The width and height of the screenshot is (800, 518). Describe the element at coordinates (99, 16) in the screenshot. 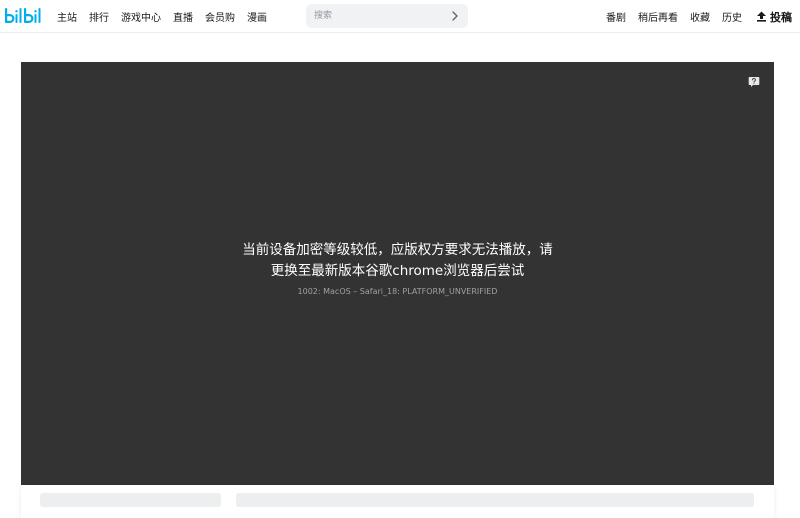

I see `nav-item-ranking: 排行` at that location.